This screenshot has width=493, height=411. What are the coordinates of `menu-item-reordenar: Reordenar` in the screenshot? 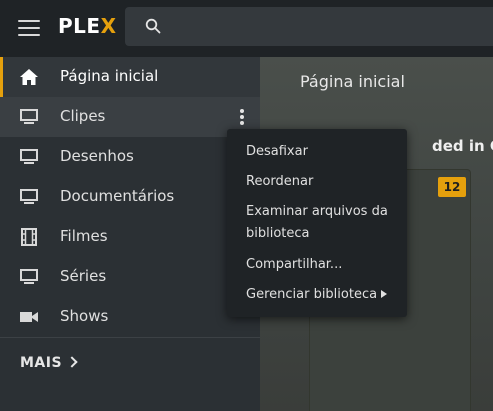 It's located at (321, 182).